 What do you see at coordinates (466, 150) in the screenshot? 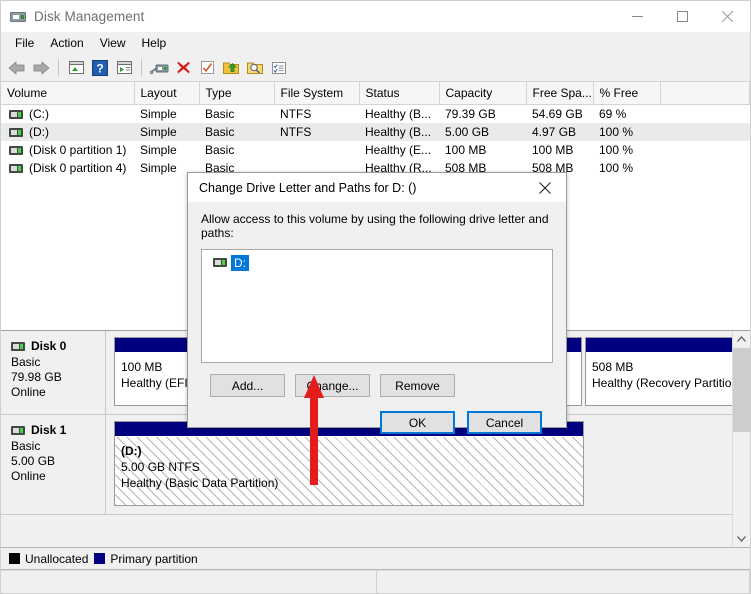
I see `cell-capacity: 100 MB` at bounding box center [466, 150].